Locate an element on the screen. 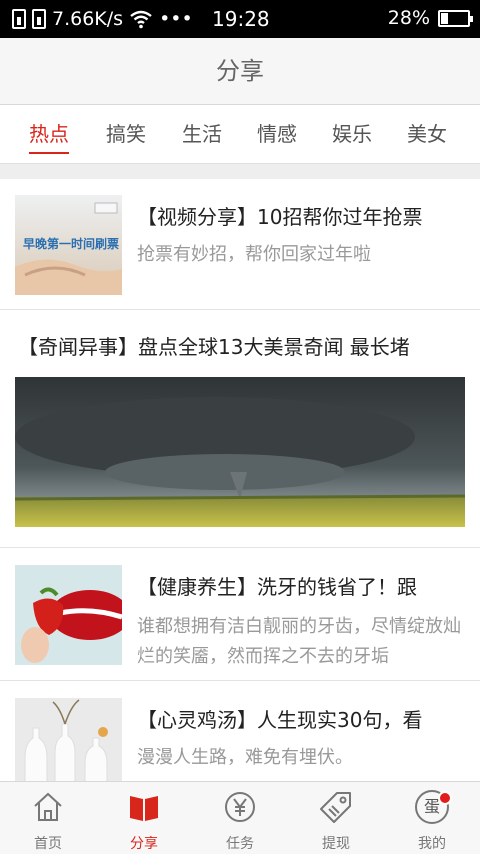 Image resolution: width=480 pixels, height=854 pixels. network-speed: 7.66K/s is located at coordinates (88, 19).